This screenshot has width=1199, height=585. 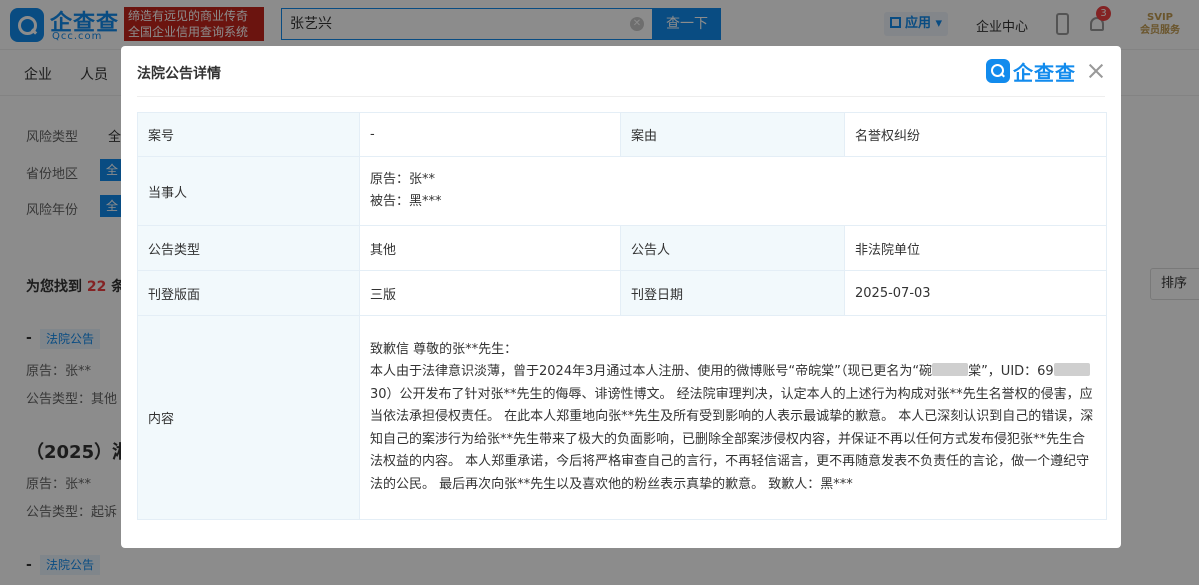 I want to click on parties-label: 当事人, so click(x=248, y=191).